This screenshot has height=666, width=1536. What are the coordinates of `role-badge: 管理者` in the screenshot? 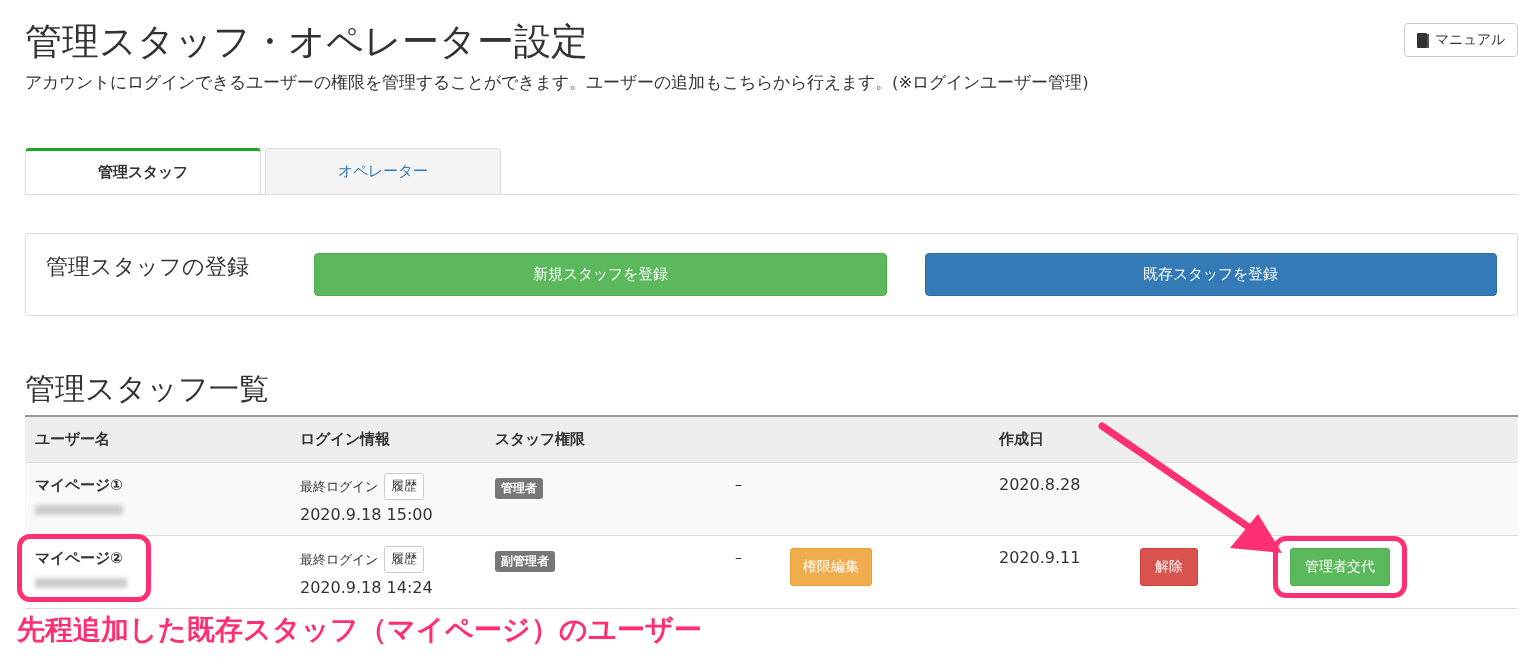 It's located at (519, 488).